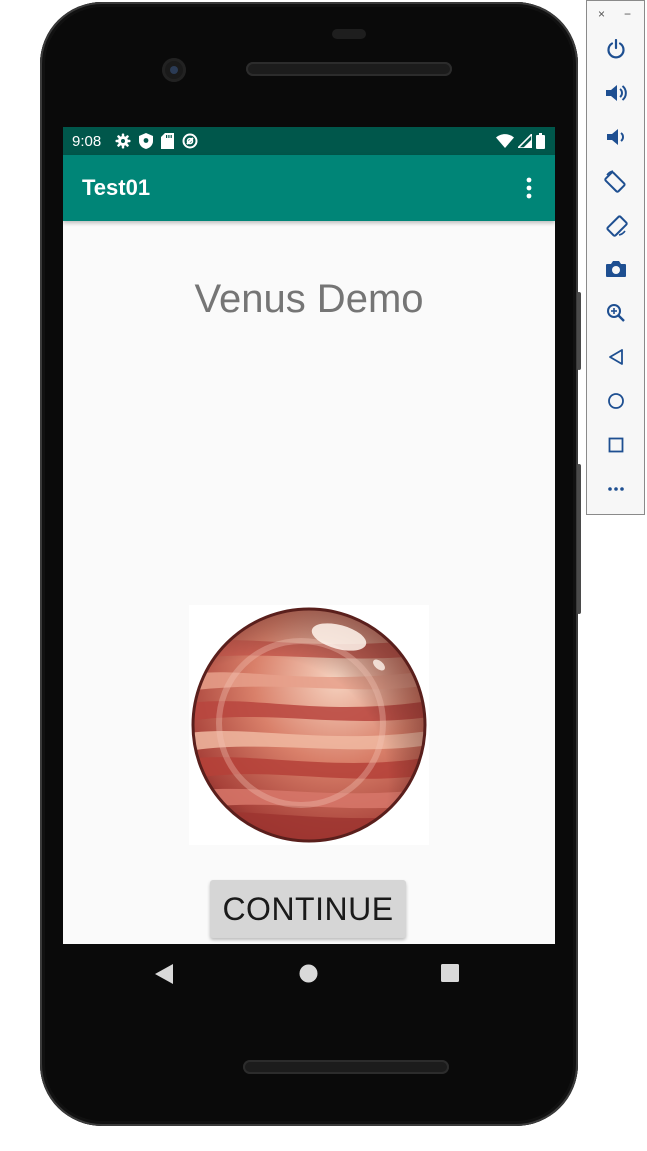  Describe the element at coordinates (579, 331) in the screenshot. I see `phone-volume-button` at that location.